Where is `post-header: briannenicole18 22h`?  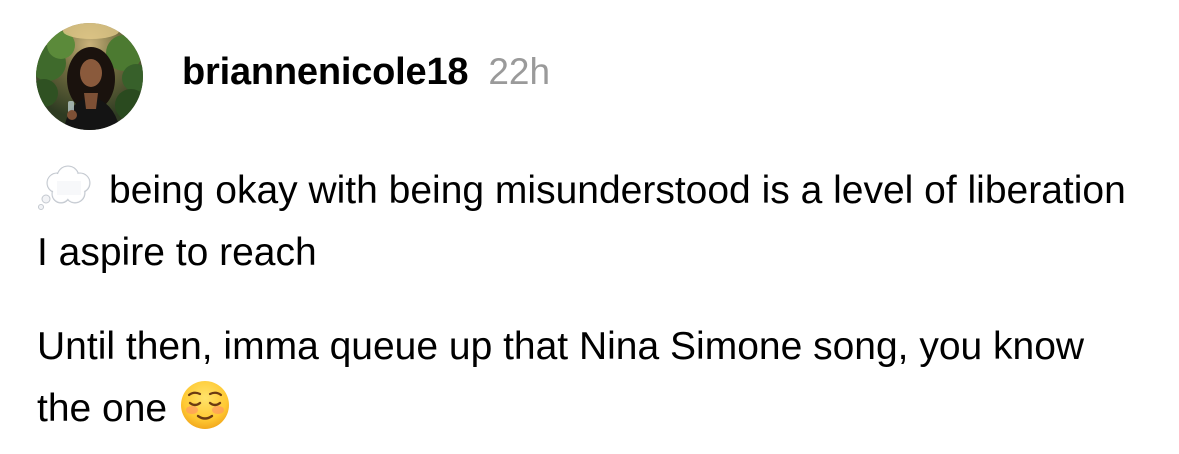
post-header: briannenicole18 22h is located at coordinates (293, 76).